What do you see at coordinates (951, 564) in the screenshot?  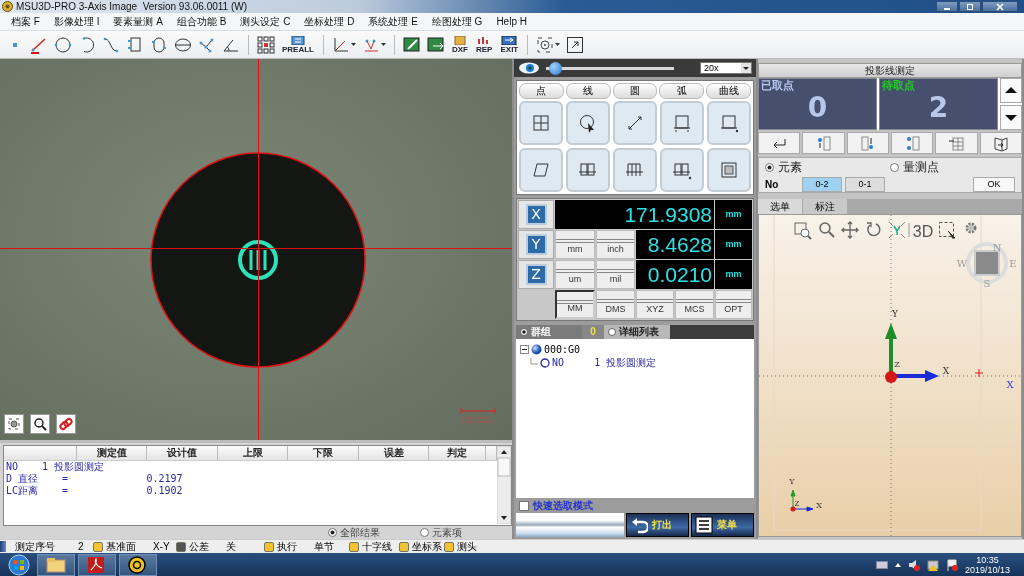 I see `flag-icon` at bounding box center [951, 564].